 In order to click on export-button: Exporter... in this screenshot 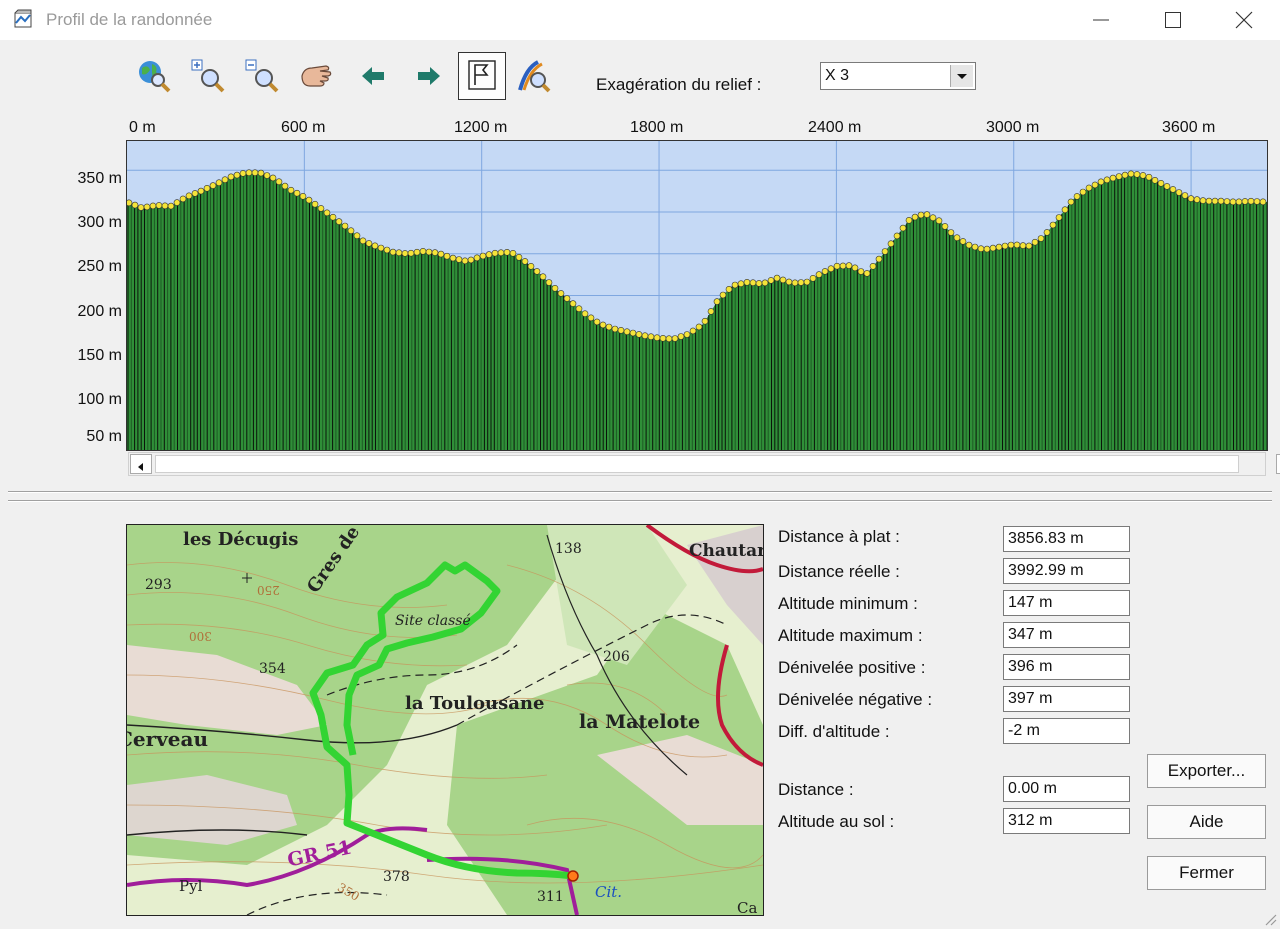, I will do `click(1206, 771)`.